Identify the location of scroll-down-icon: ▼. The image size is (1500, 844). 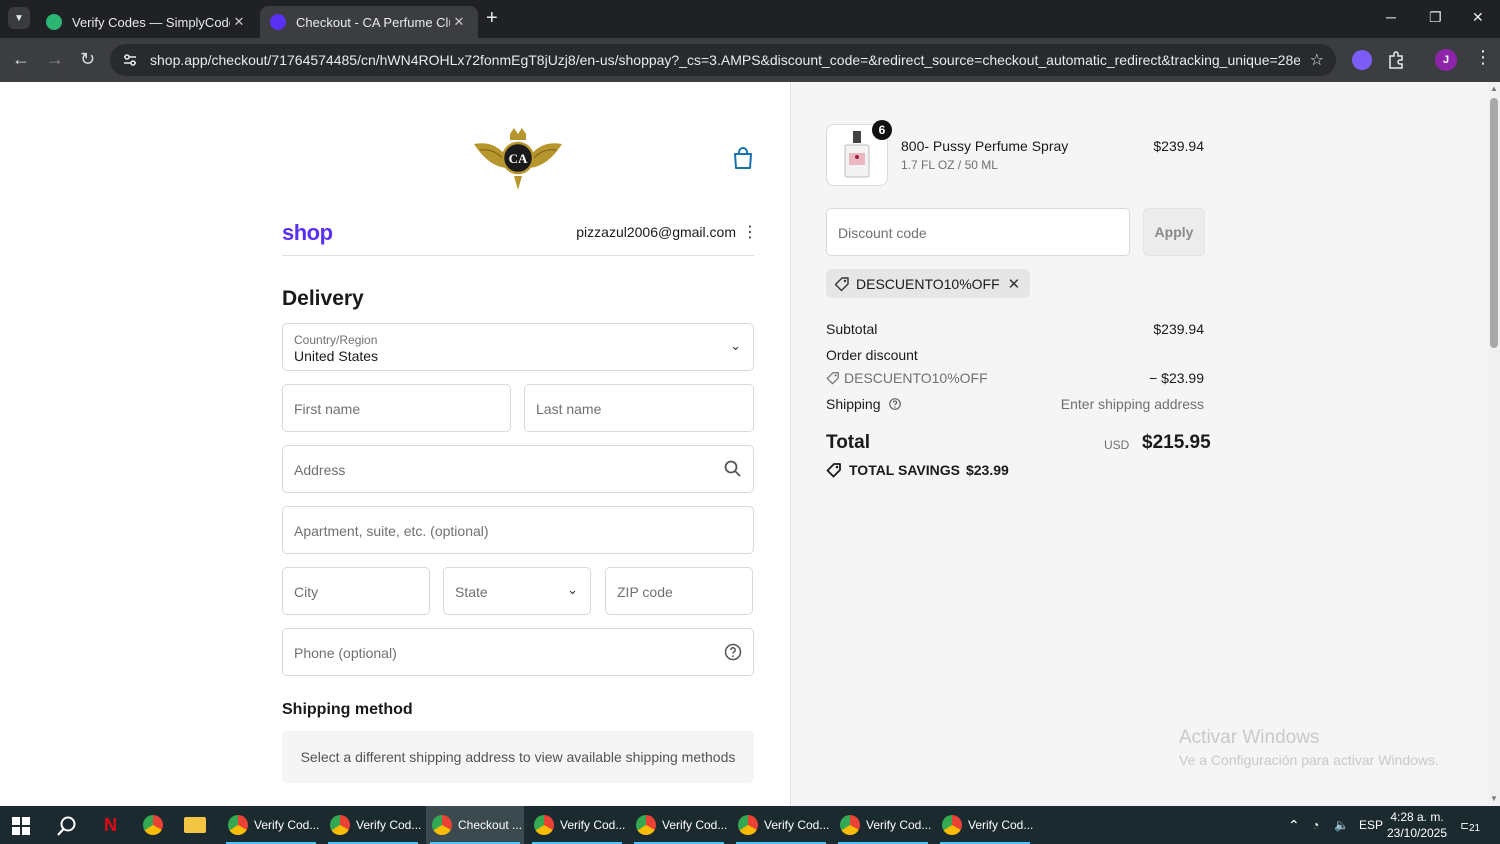
(1494, 798).